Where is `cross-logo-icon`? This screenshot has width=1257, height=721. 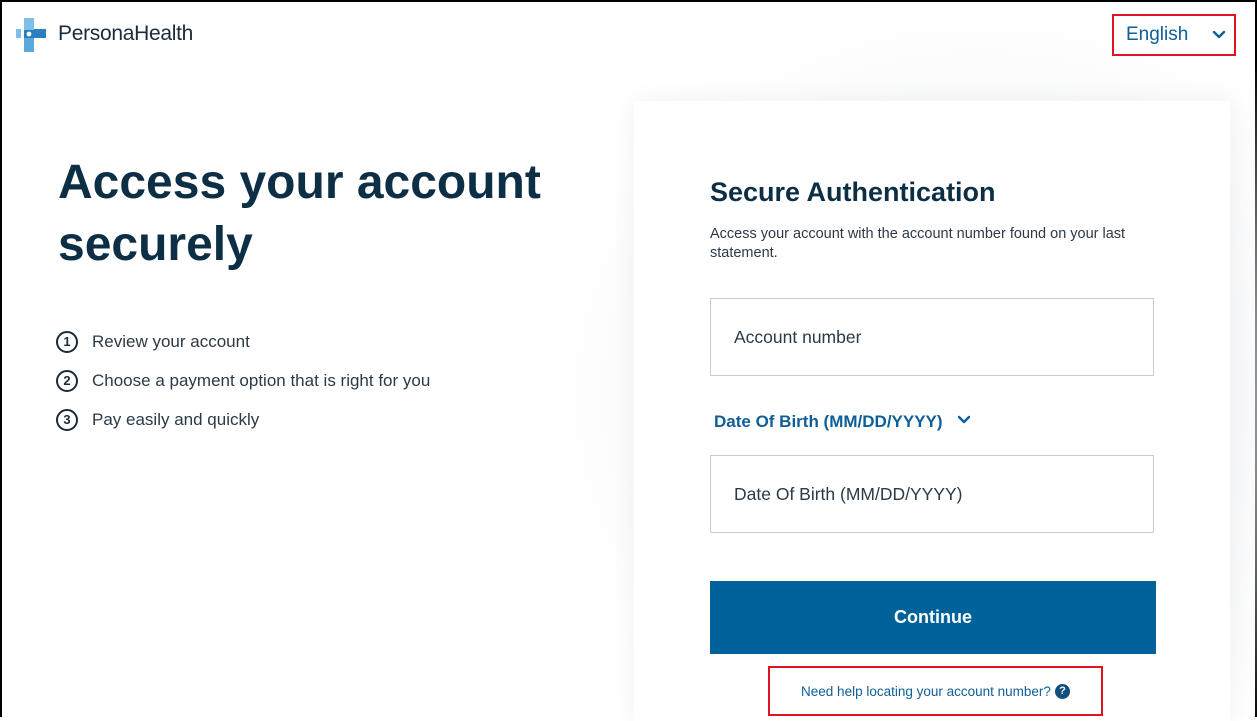 cross-logo-icon is located at coordinates (34, 34).